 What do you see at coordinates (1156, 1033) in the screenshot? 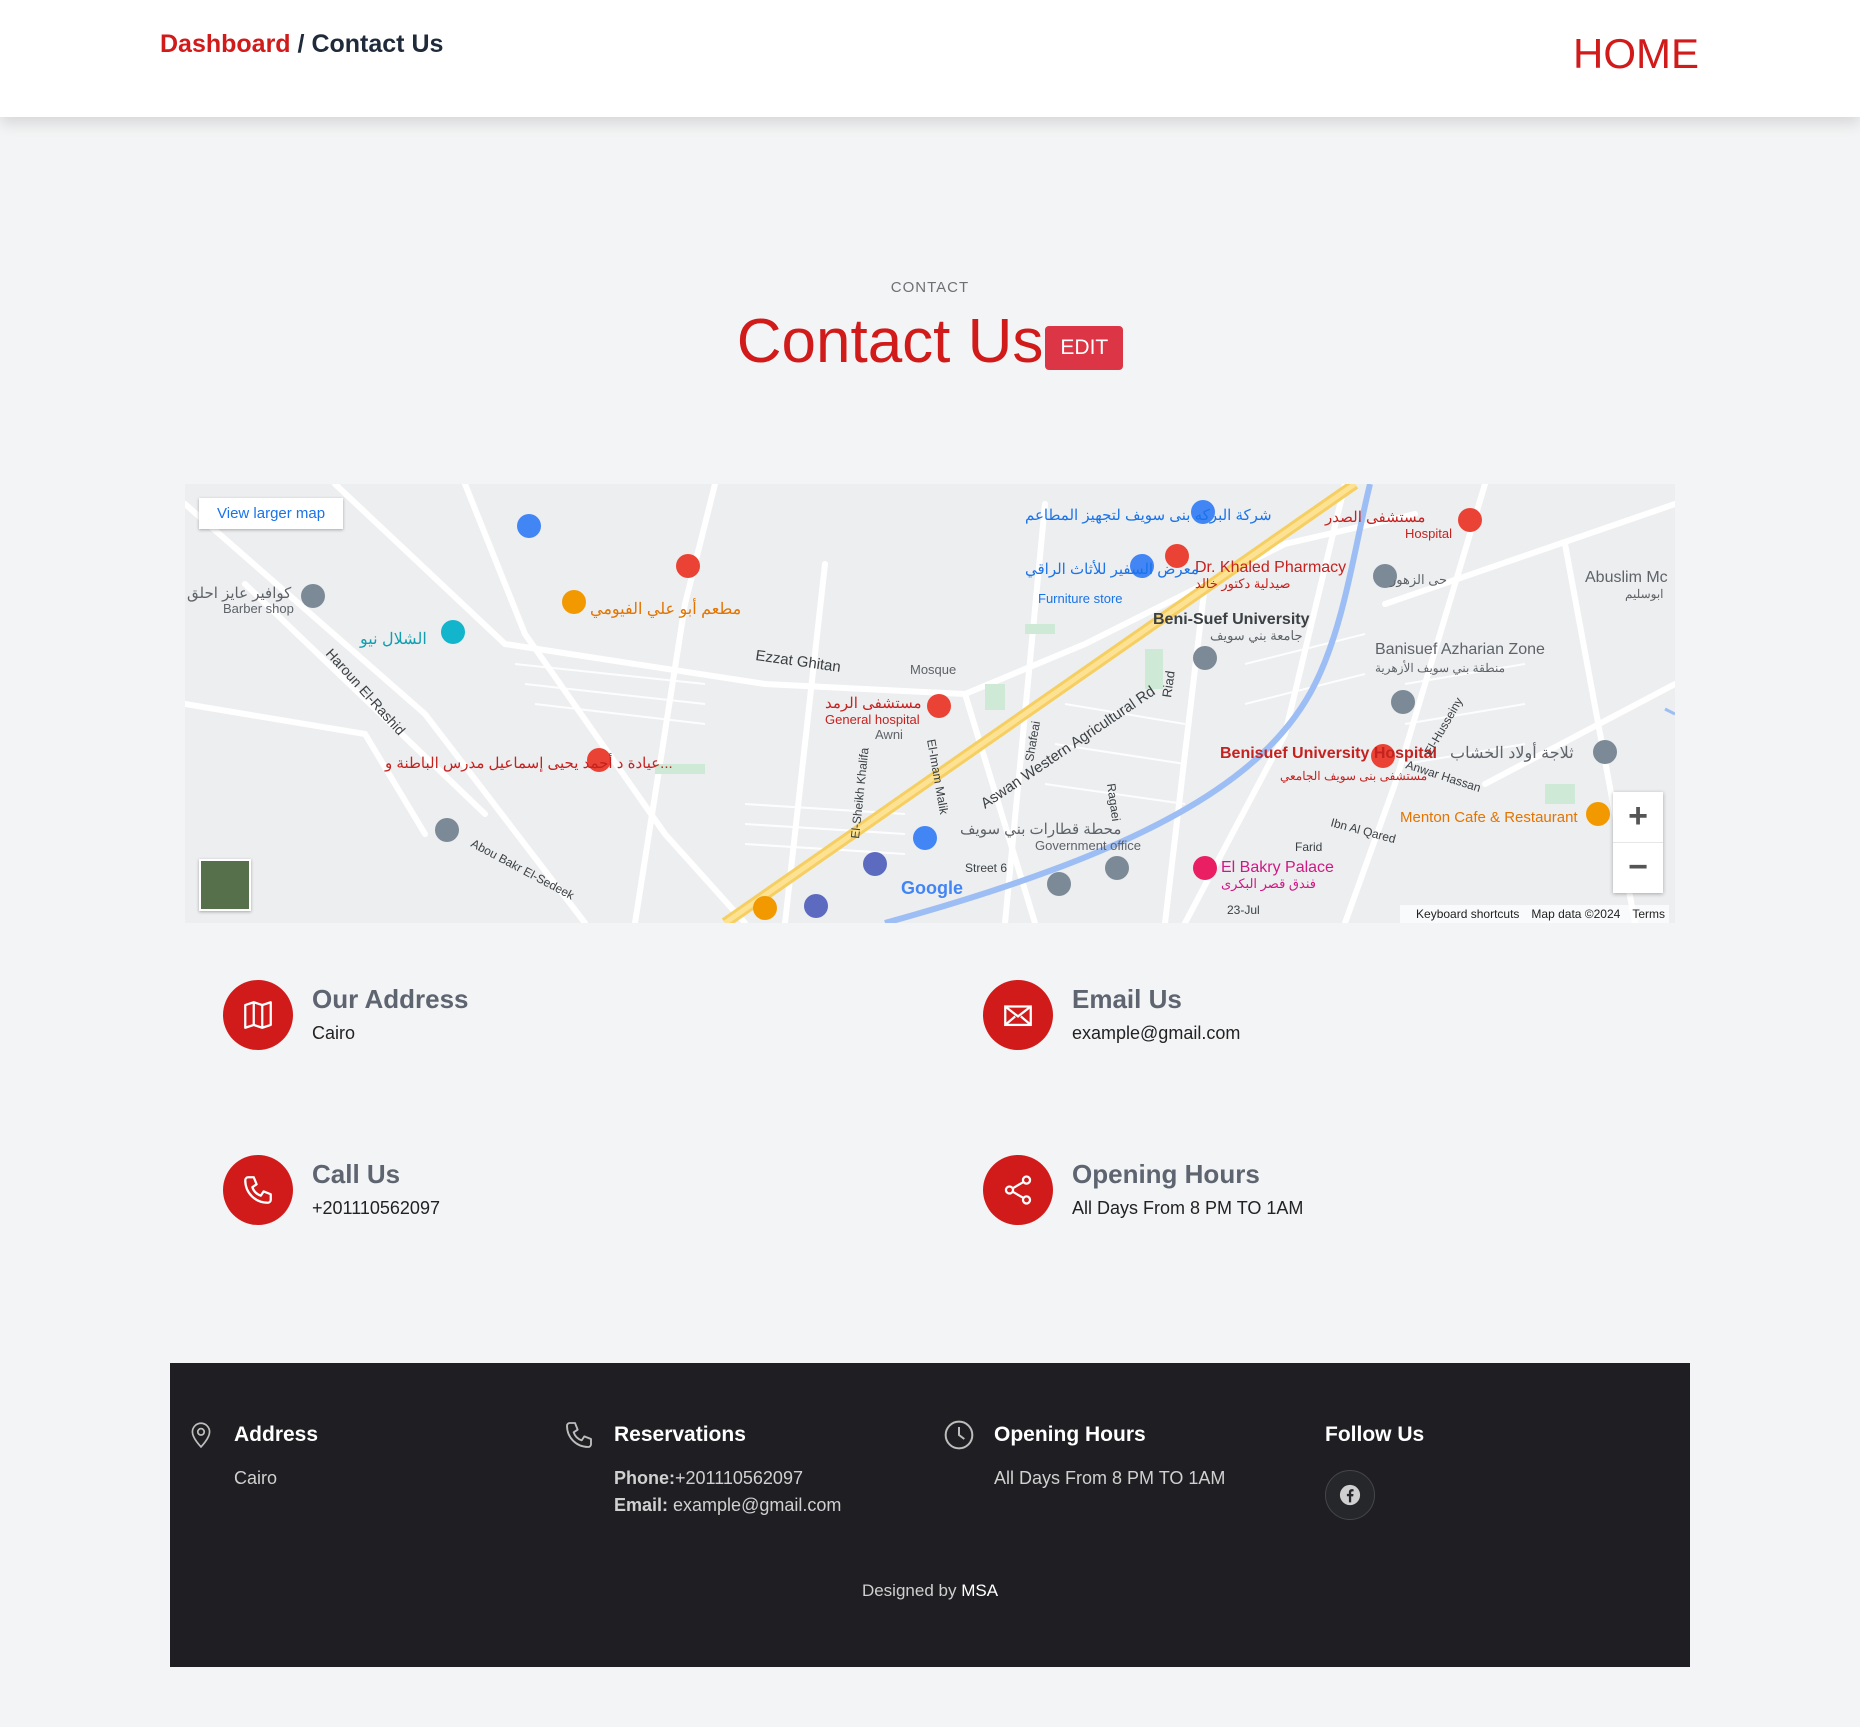
I see `email-value: example@gmail.com` at bounding box center [1156, 1033].